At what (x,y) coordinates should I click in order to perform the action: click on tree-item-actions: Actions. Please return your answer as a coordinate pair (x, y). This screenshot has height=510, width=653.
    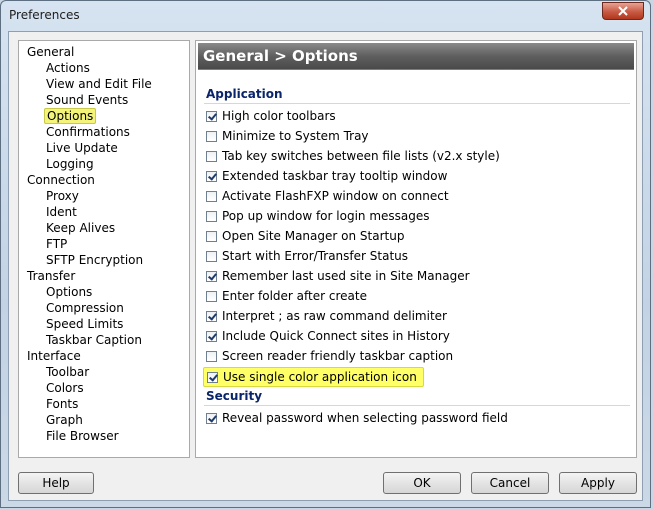
    Looking at the image, I should click on (104, 68).